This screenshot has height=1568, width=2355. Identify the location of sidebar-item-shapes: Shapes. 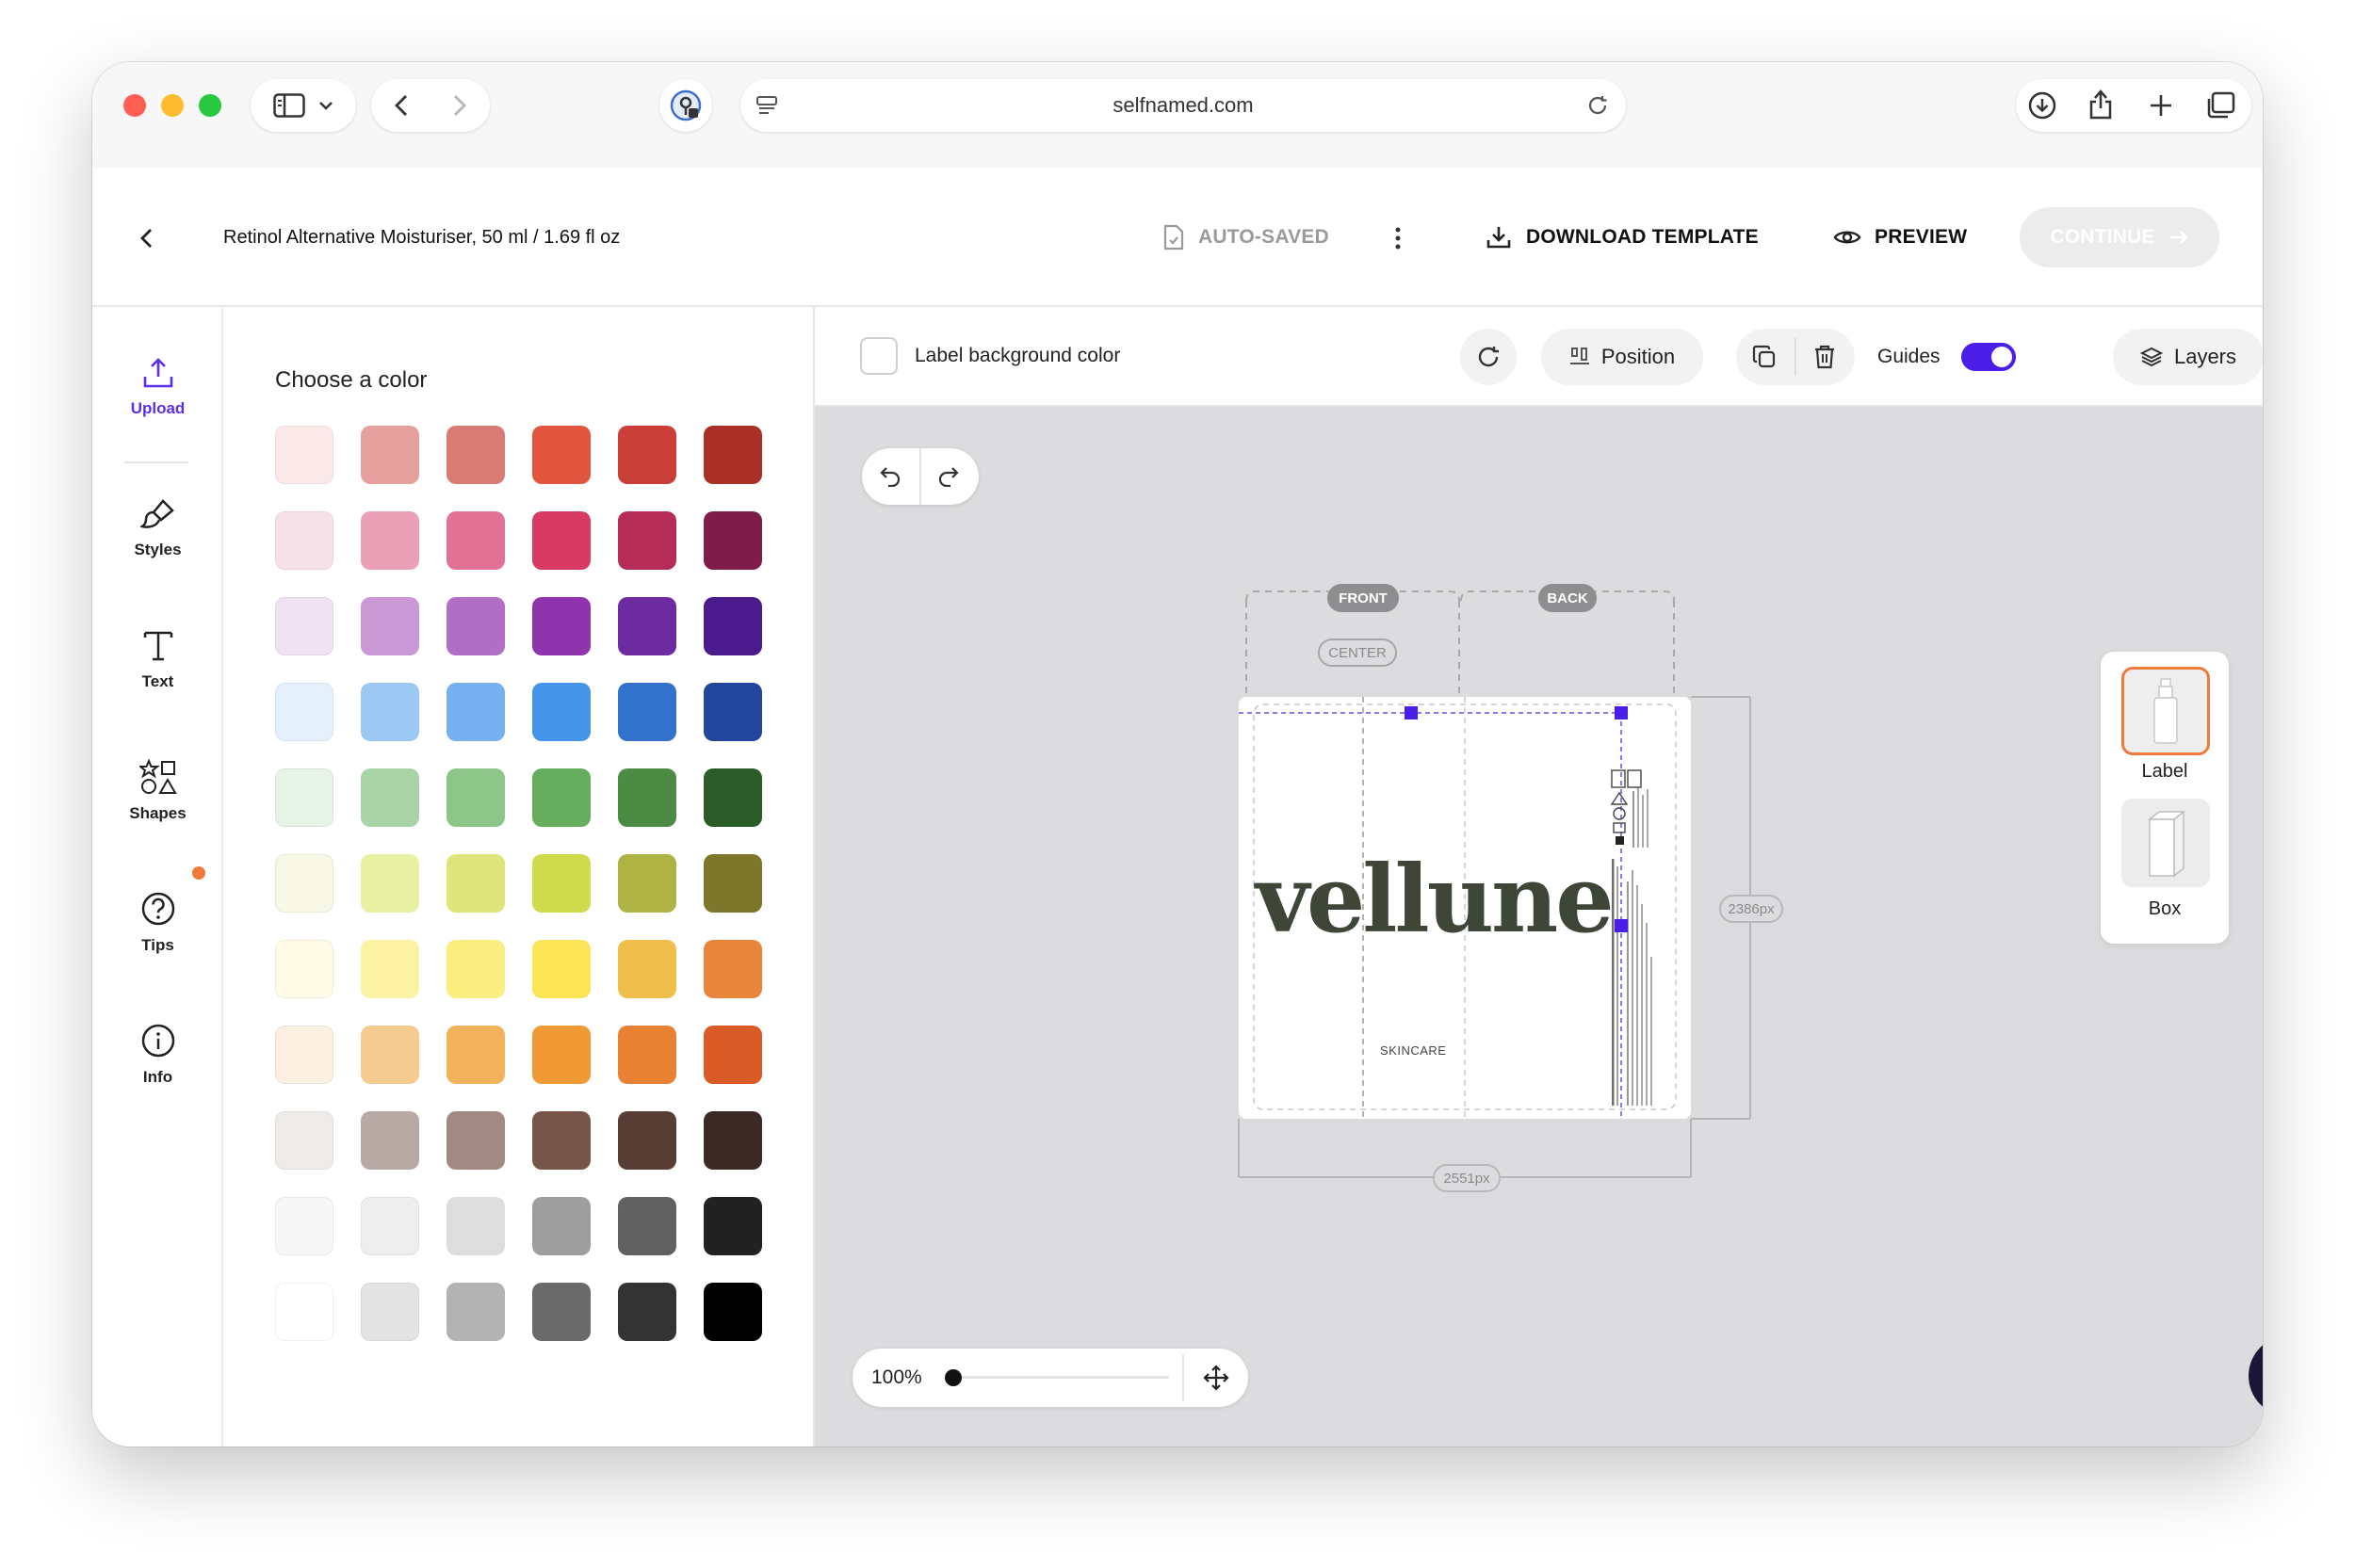
(157, 791).